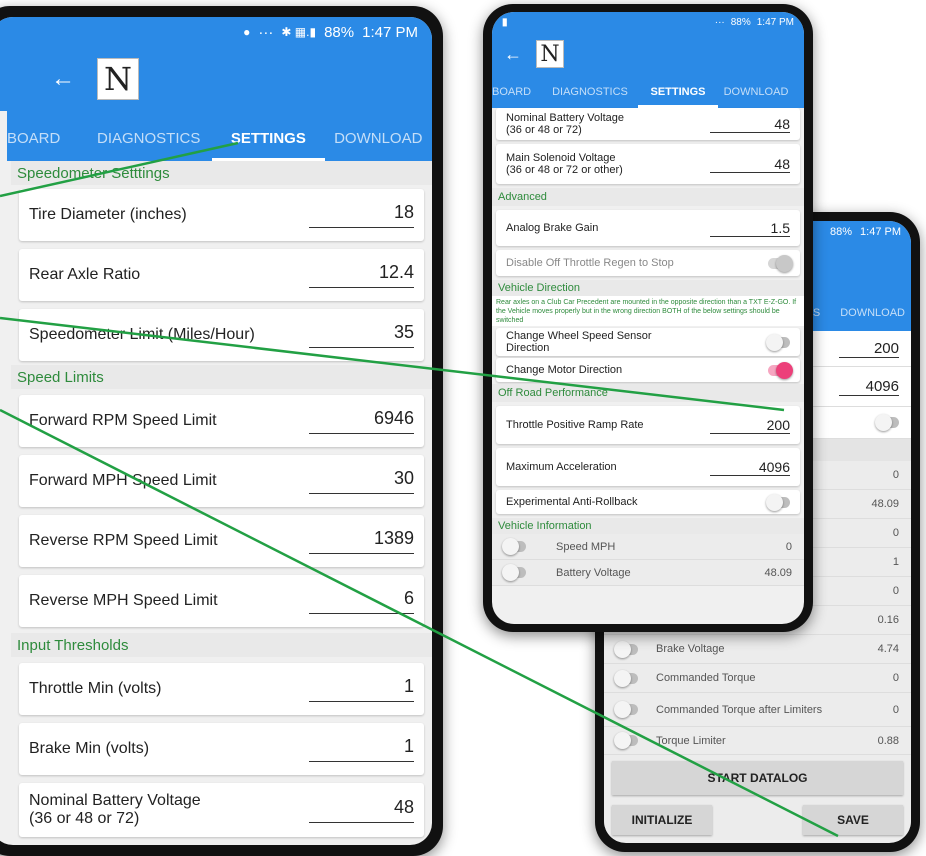 The width and height of the screenshot is (926, 856). What do you see at coordinates (648, 22) in the screenshot?
I see `status-bar: ▮ ··· 88% 1:47 PM` at bounding box center [648, 22].